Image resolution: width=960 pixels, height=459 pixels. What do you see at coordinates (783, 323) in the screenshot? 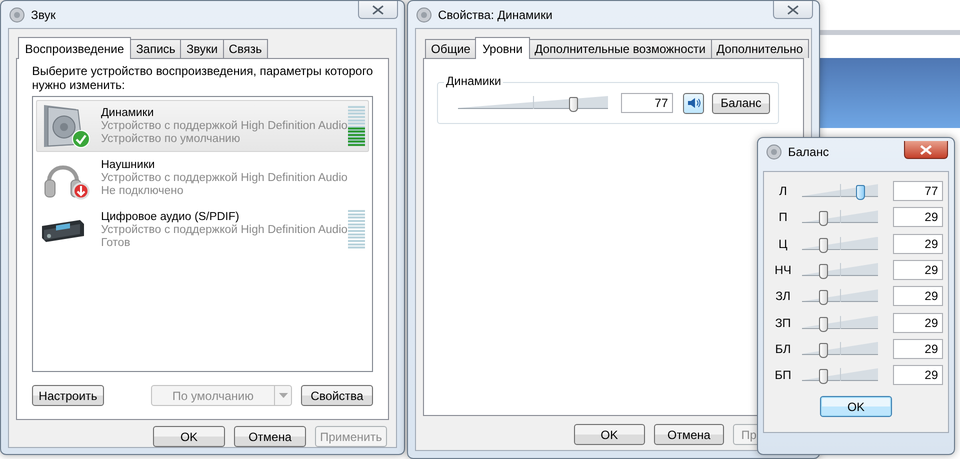
I see `channel-label: ЗП` at bounding box center [783, 323].